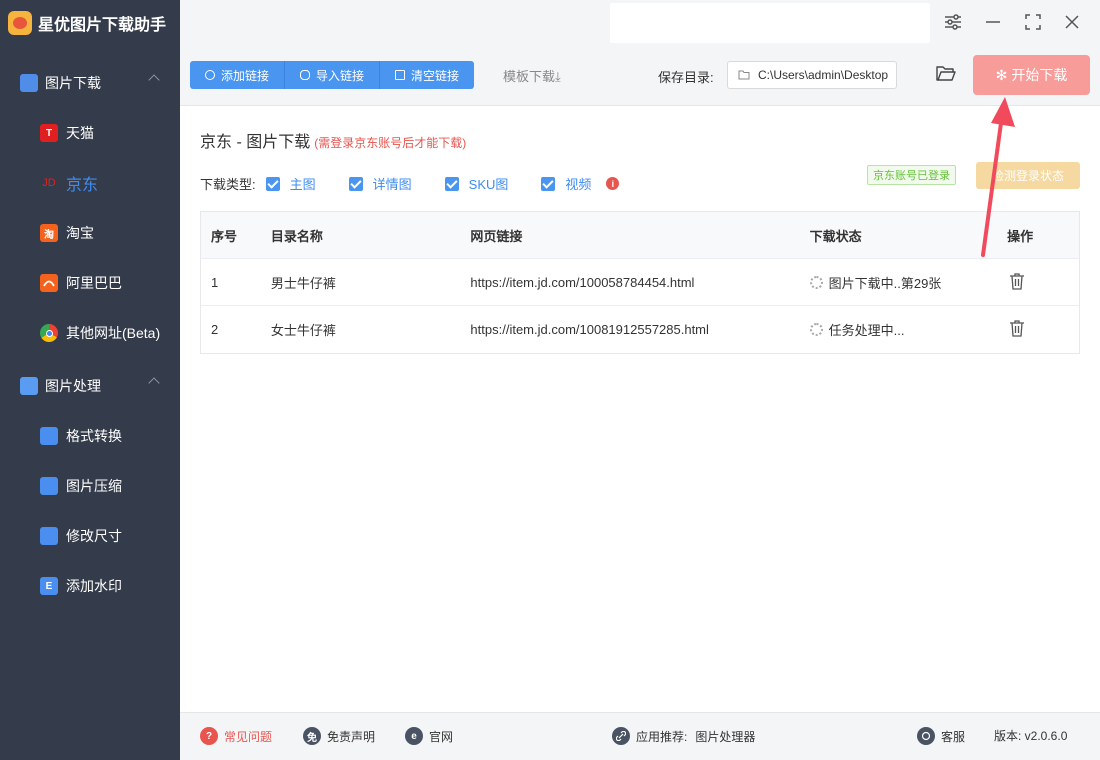 The width and height of the screenshot is (1100, 760). Describe the element at coordinates (339, 736) in the screenshot. I see `disclaimer-link: 免 免责声明` at that location.